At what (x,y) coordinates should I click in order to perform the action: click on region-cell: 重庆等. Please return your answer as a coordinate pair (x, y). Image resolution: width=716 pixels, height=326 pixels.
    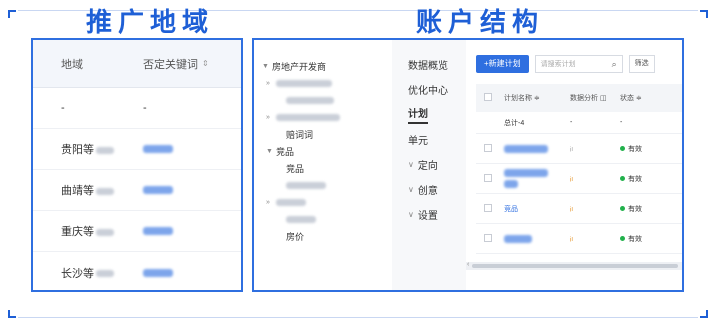
    Looking at the image, I should click on (74, 231).